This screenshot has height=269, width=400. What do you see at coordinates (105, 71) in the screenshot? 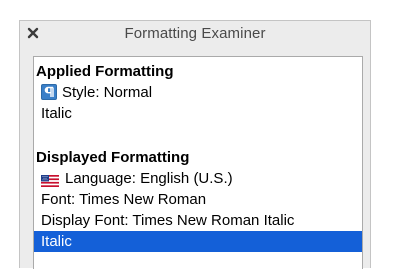
I see `applied-formatting-heading: Applied Formatting` at bounding box center [105, 71].